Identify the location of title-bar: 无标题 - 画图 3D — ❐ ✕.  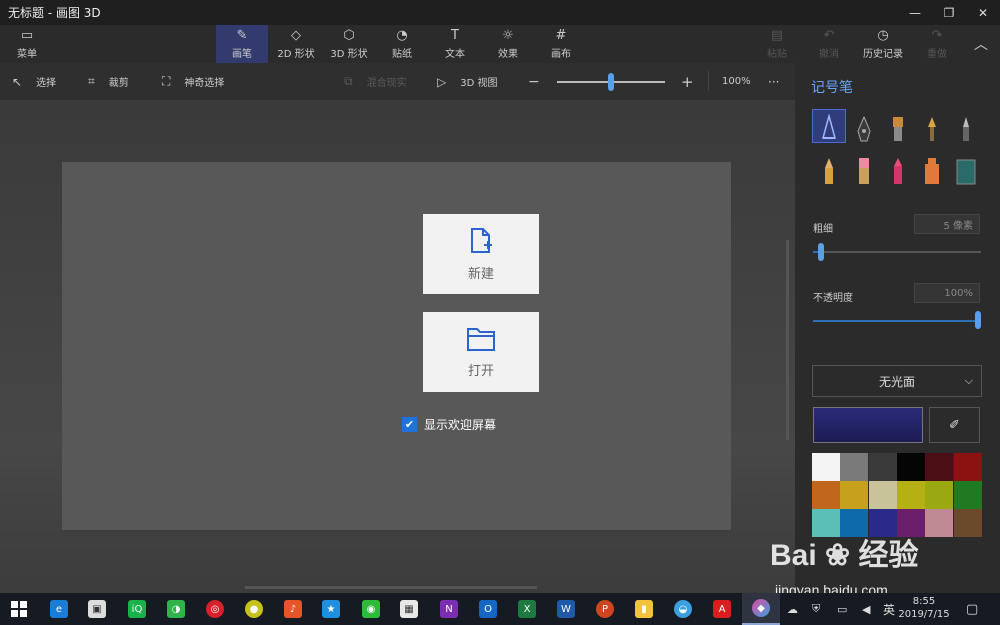
(500, 12).